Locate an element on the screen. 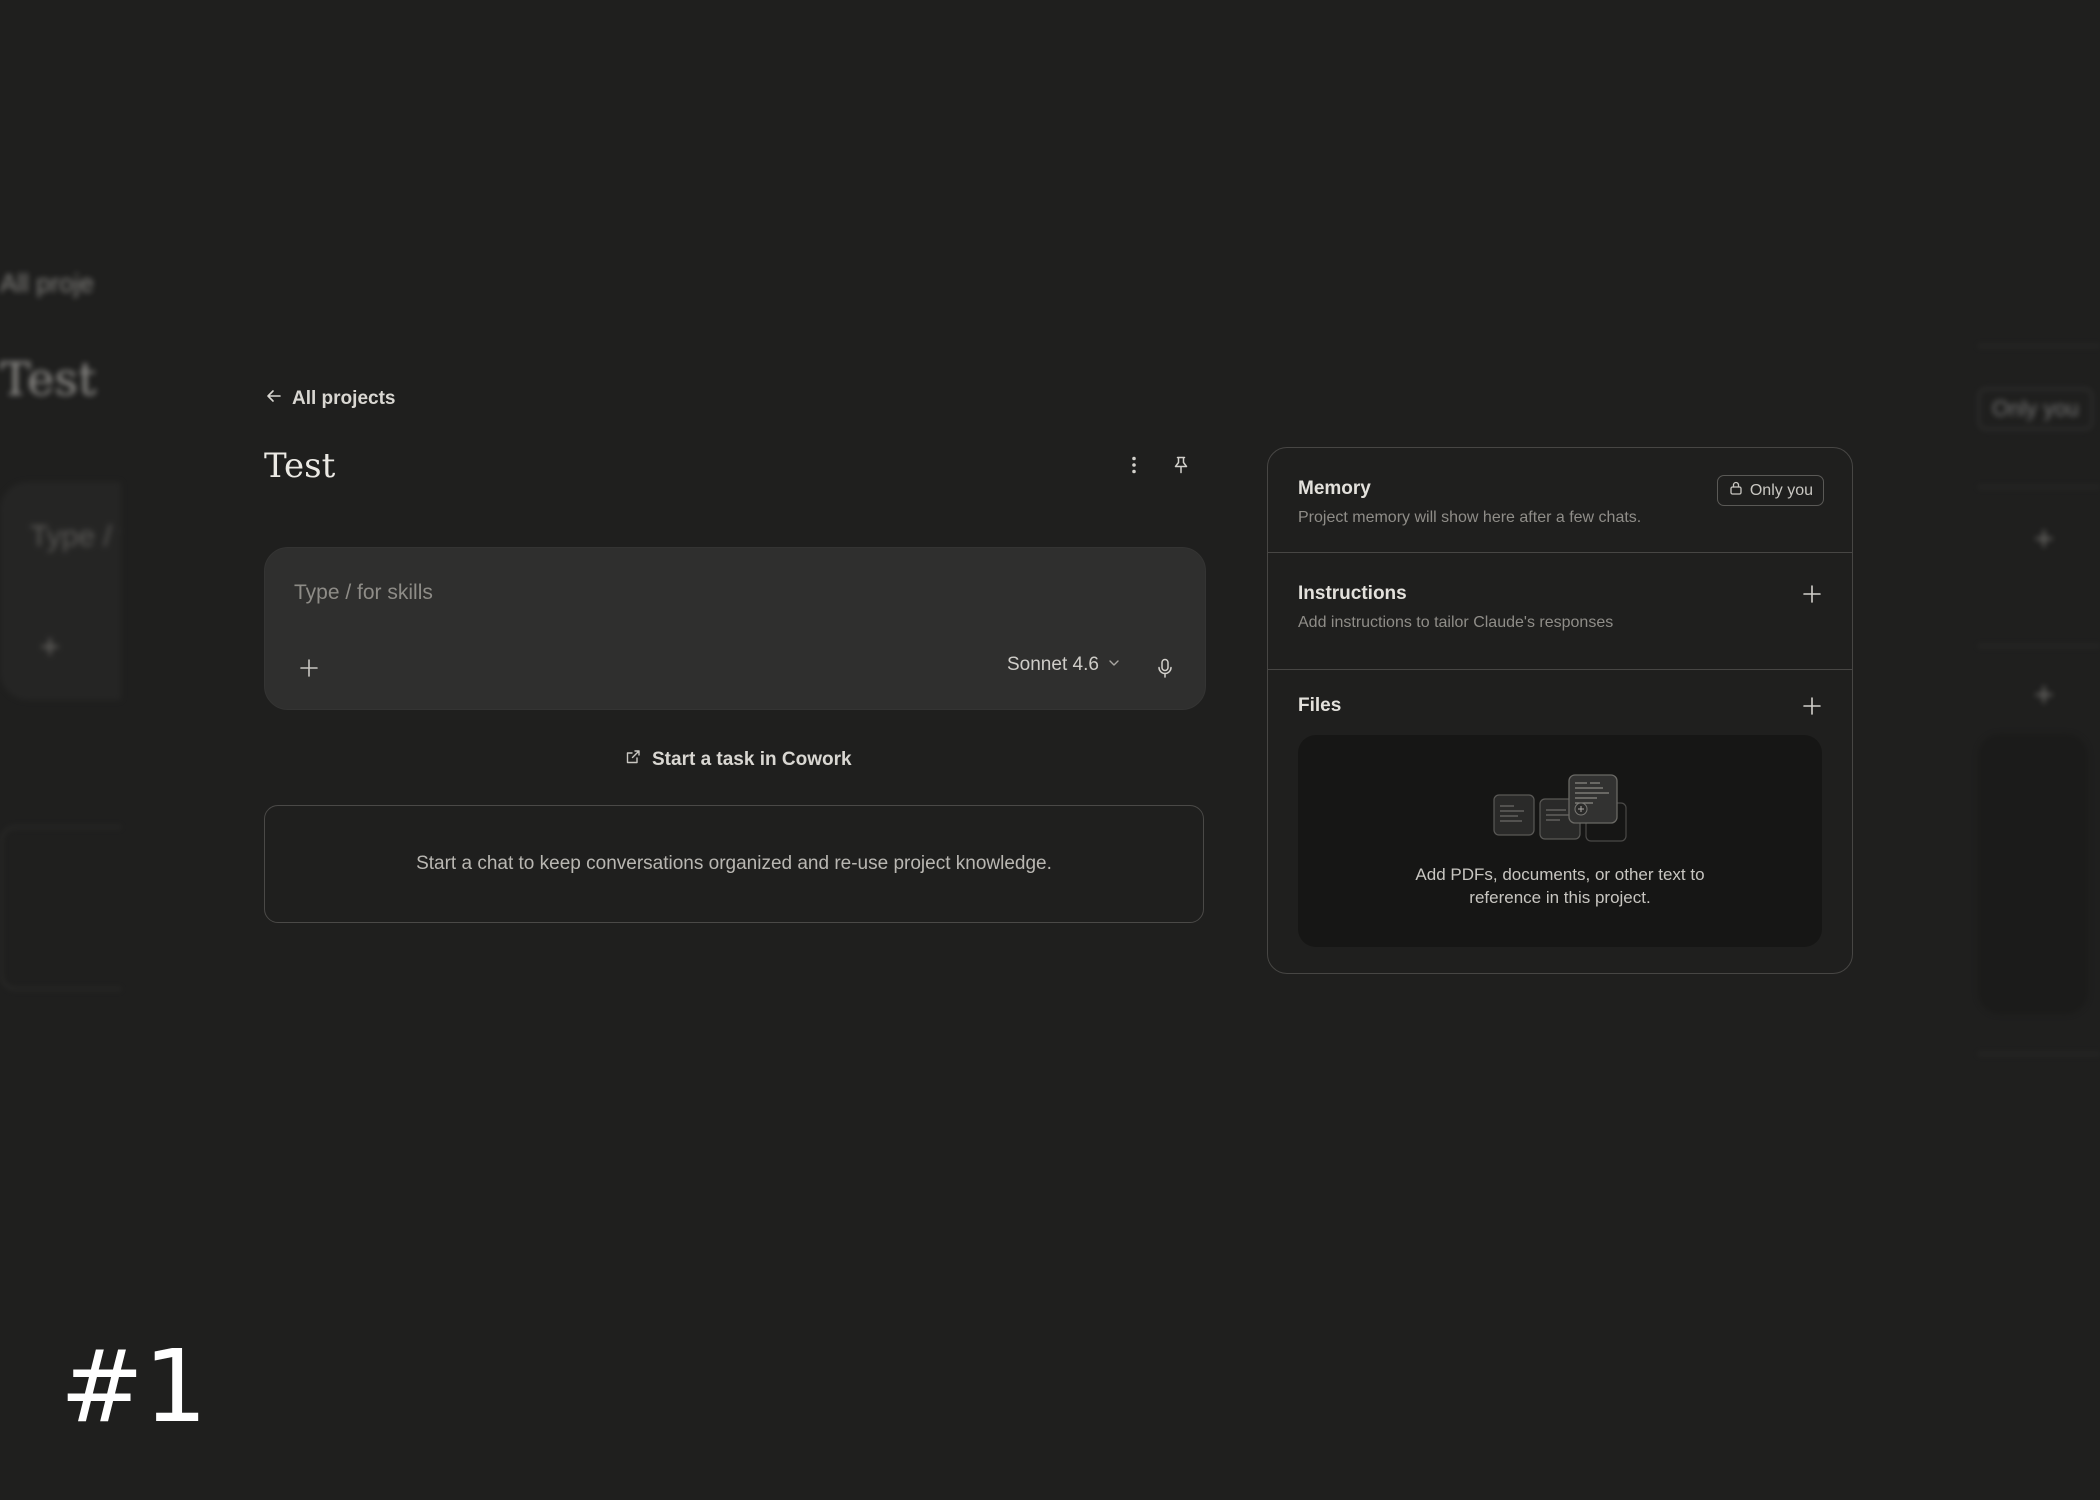  model-name: Sonnet 4.6 is located at coordinates (1053, 664).